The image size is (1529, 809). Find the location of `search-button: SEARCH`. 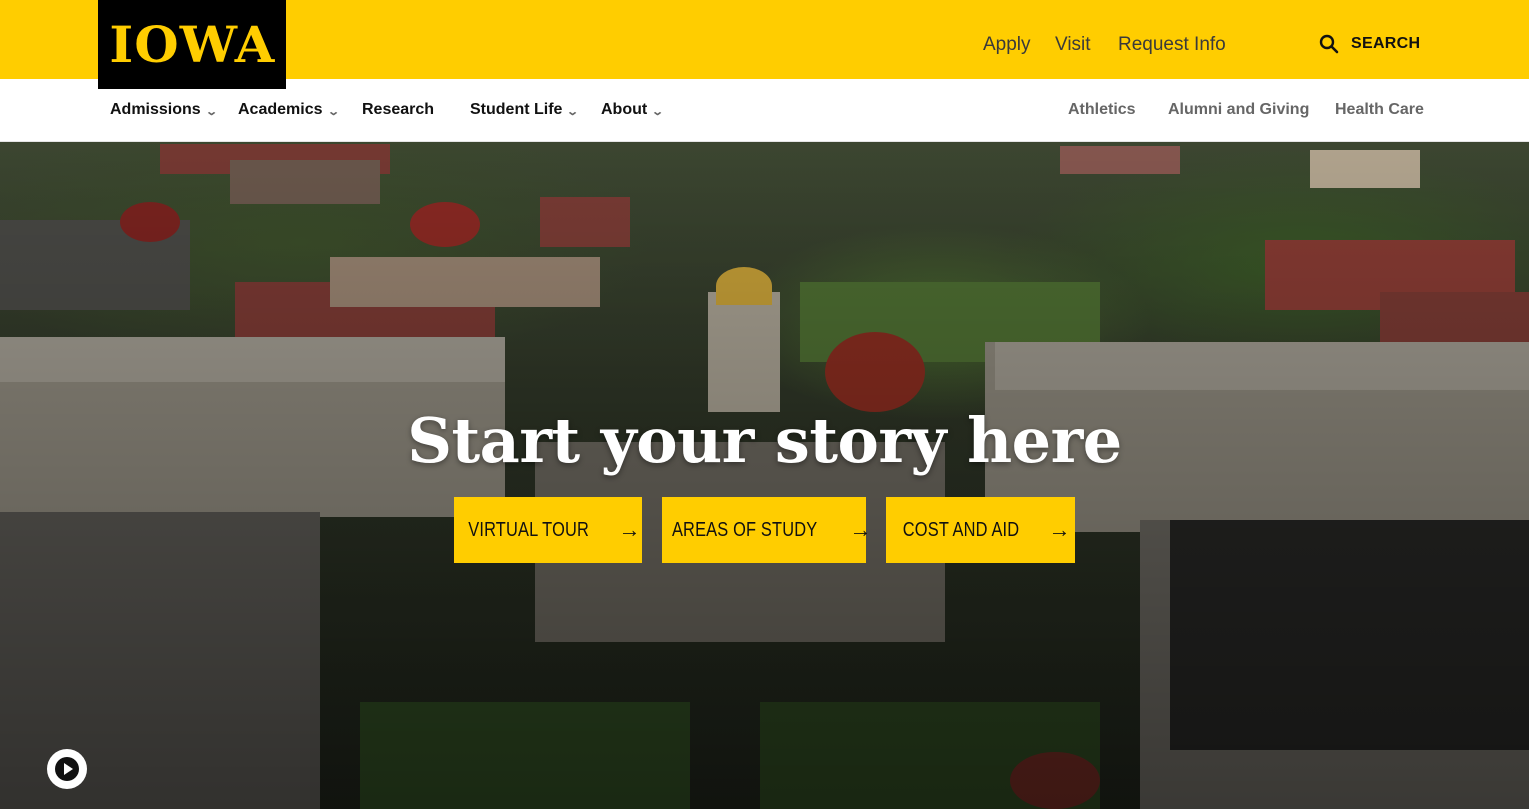

search-button: SEARCH is located at coordinates (1369, 44).